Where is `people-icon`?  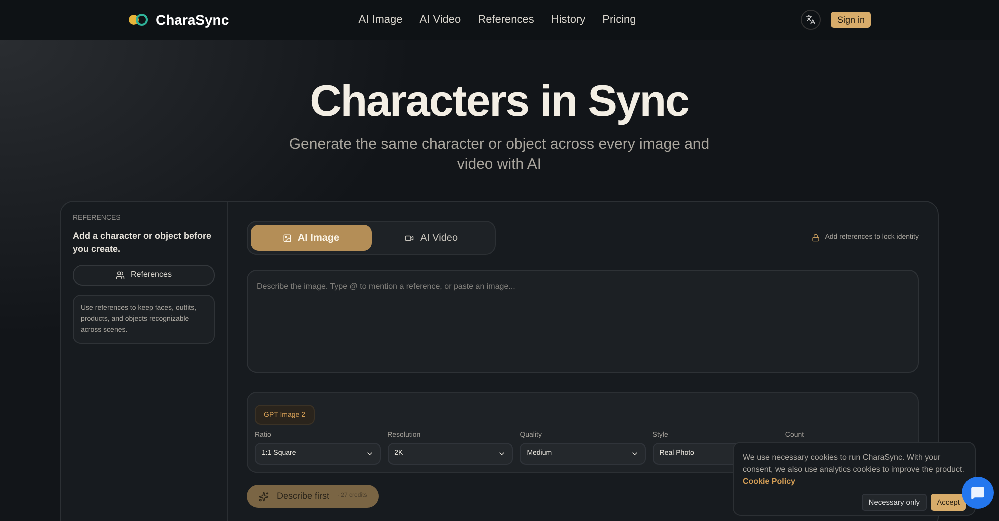
people-icon is located at coordinates (121, 275).